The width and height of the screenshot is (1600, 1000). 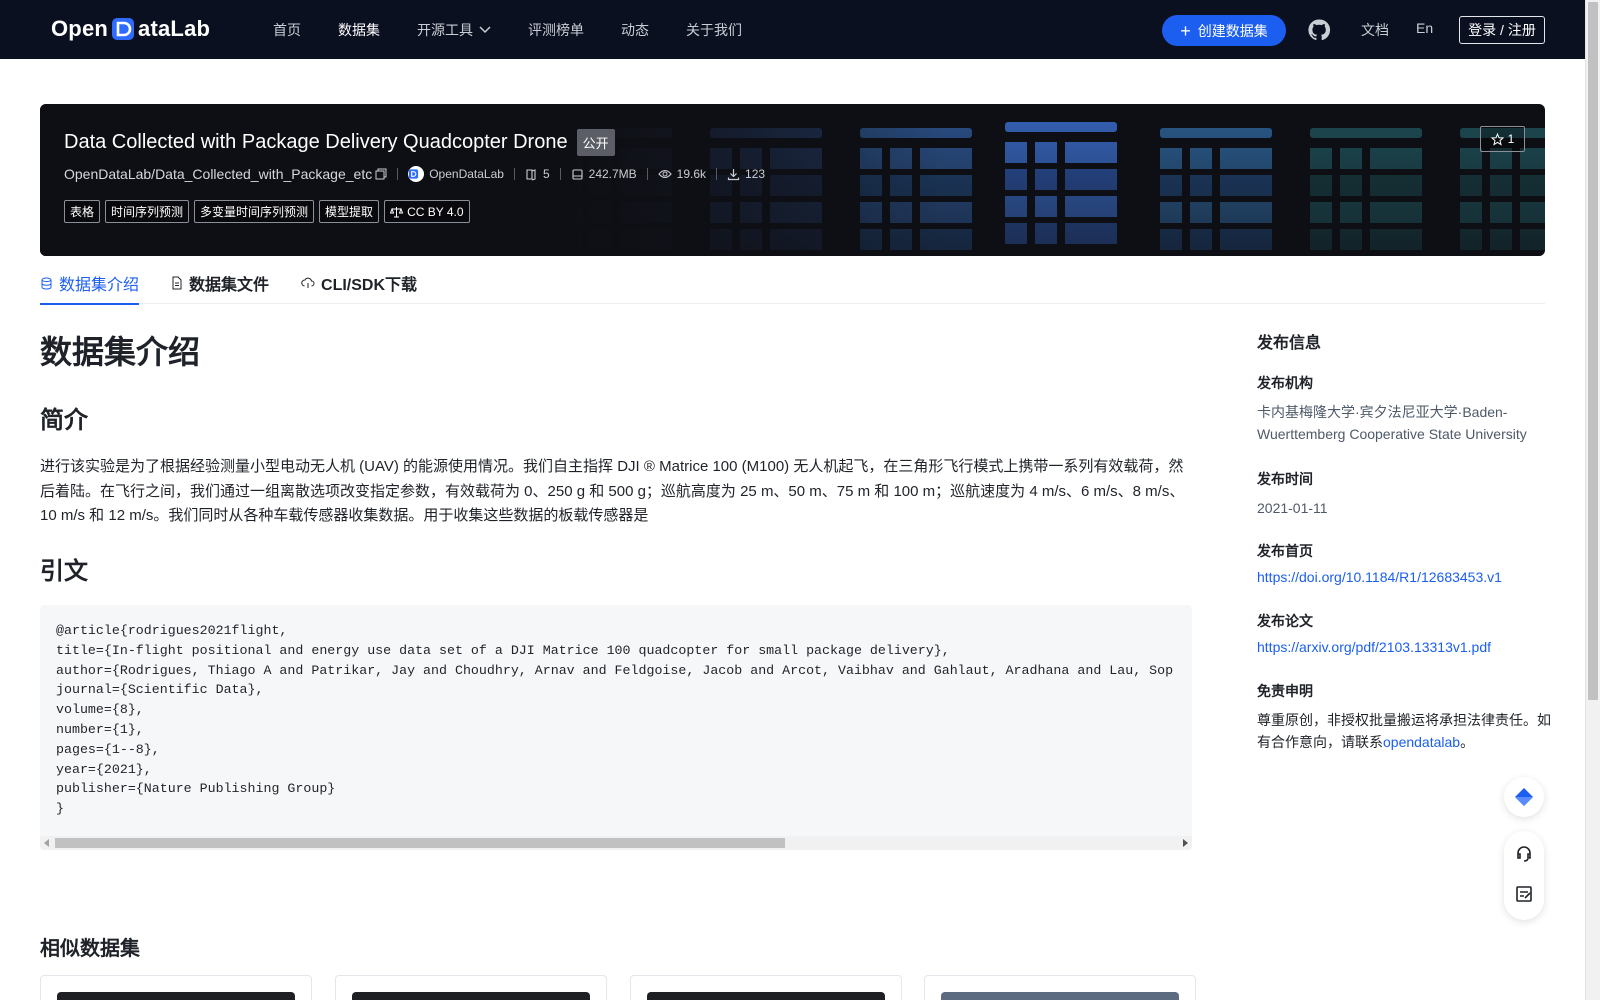 I want to click on logo-text-open: Open, so click(x=80, y=28).